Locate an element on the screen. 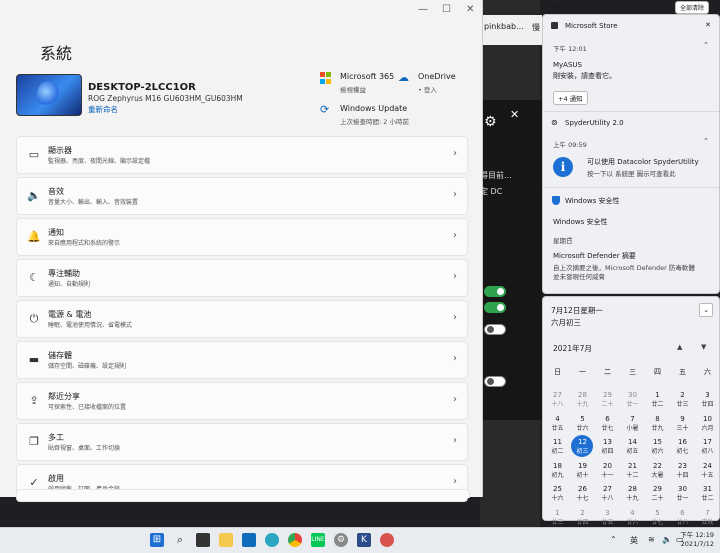  taskbar-clock: 下午 12:19 2021/7/12 is located at coordinates (697, 540).